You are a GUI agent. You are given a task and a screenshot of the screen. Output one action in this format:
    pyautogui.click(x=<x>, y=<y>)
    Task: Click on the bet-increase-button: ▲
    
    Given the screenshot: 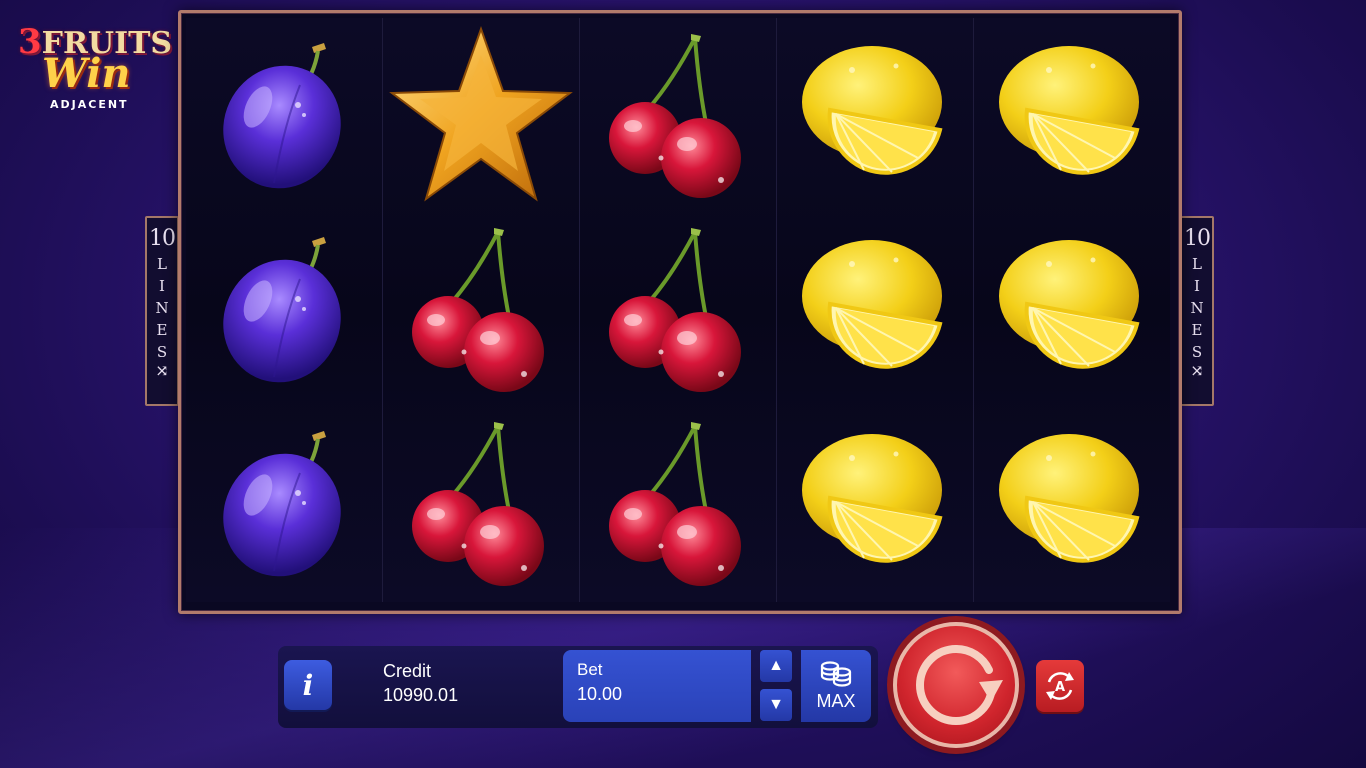 What is the action you would take?
    pyautogui.click(x=776, y=666)
    